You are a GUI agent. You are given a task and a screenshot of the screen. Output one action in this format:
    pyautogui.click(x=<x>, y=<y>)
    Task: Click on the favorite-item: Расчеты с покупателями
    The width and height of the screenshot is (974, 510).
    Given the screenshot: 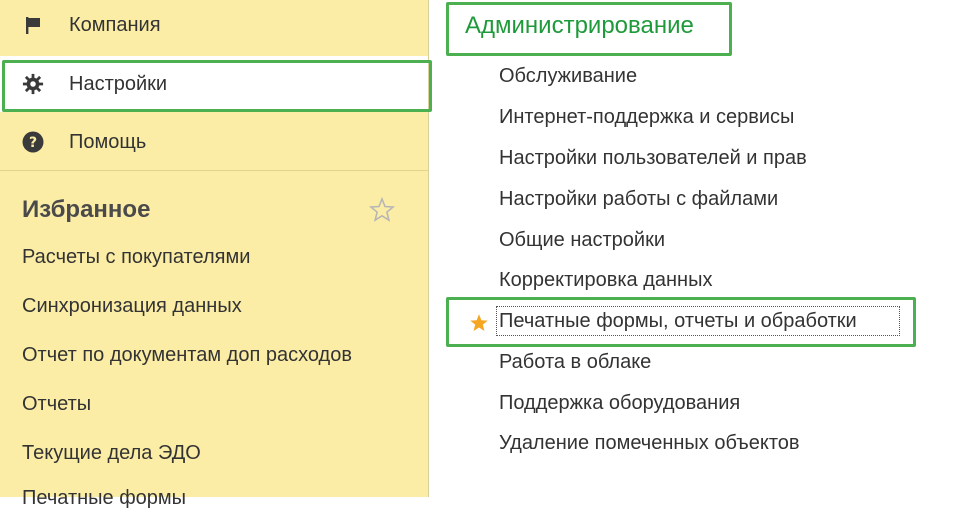 What is the action you would take?
    pyautogui.click(x=136, y=257)
    